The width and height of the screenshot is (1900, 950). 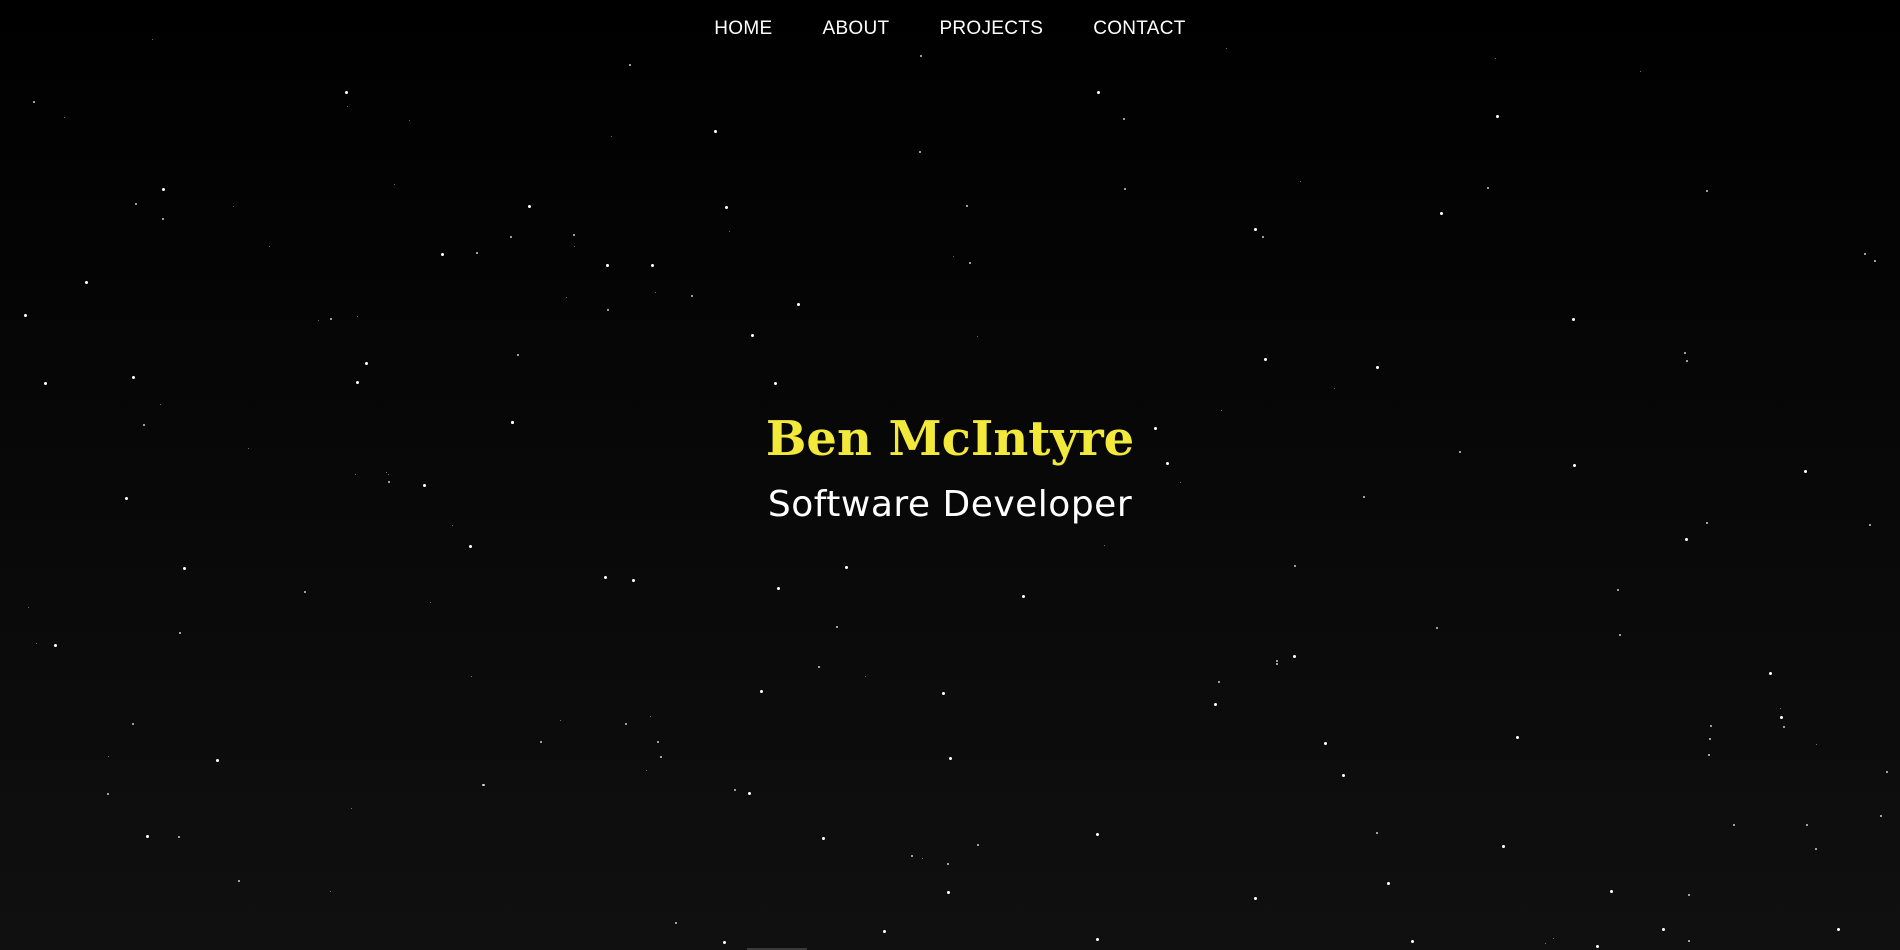 What do you see at coordinates (950, 469) in the screenshot?
I see `hero-title-block: Ben McIntyre Software Developer` at bounding box center [950, 469].